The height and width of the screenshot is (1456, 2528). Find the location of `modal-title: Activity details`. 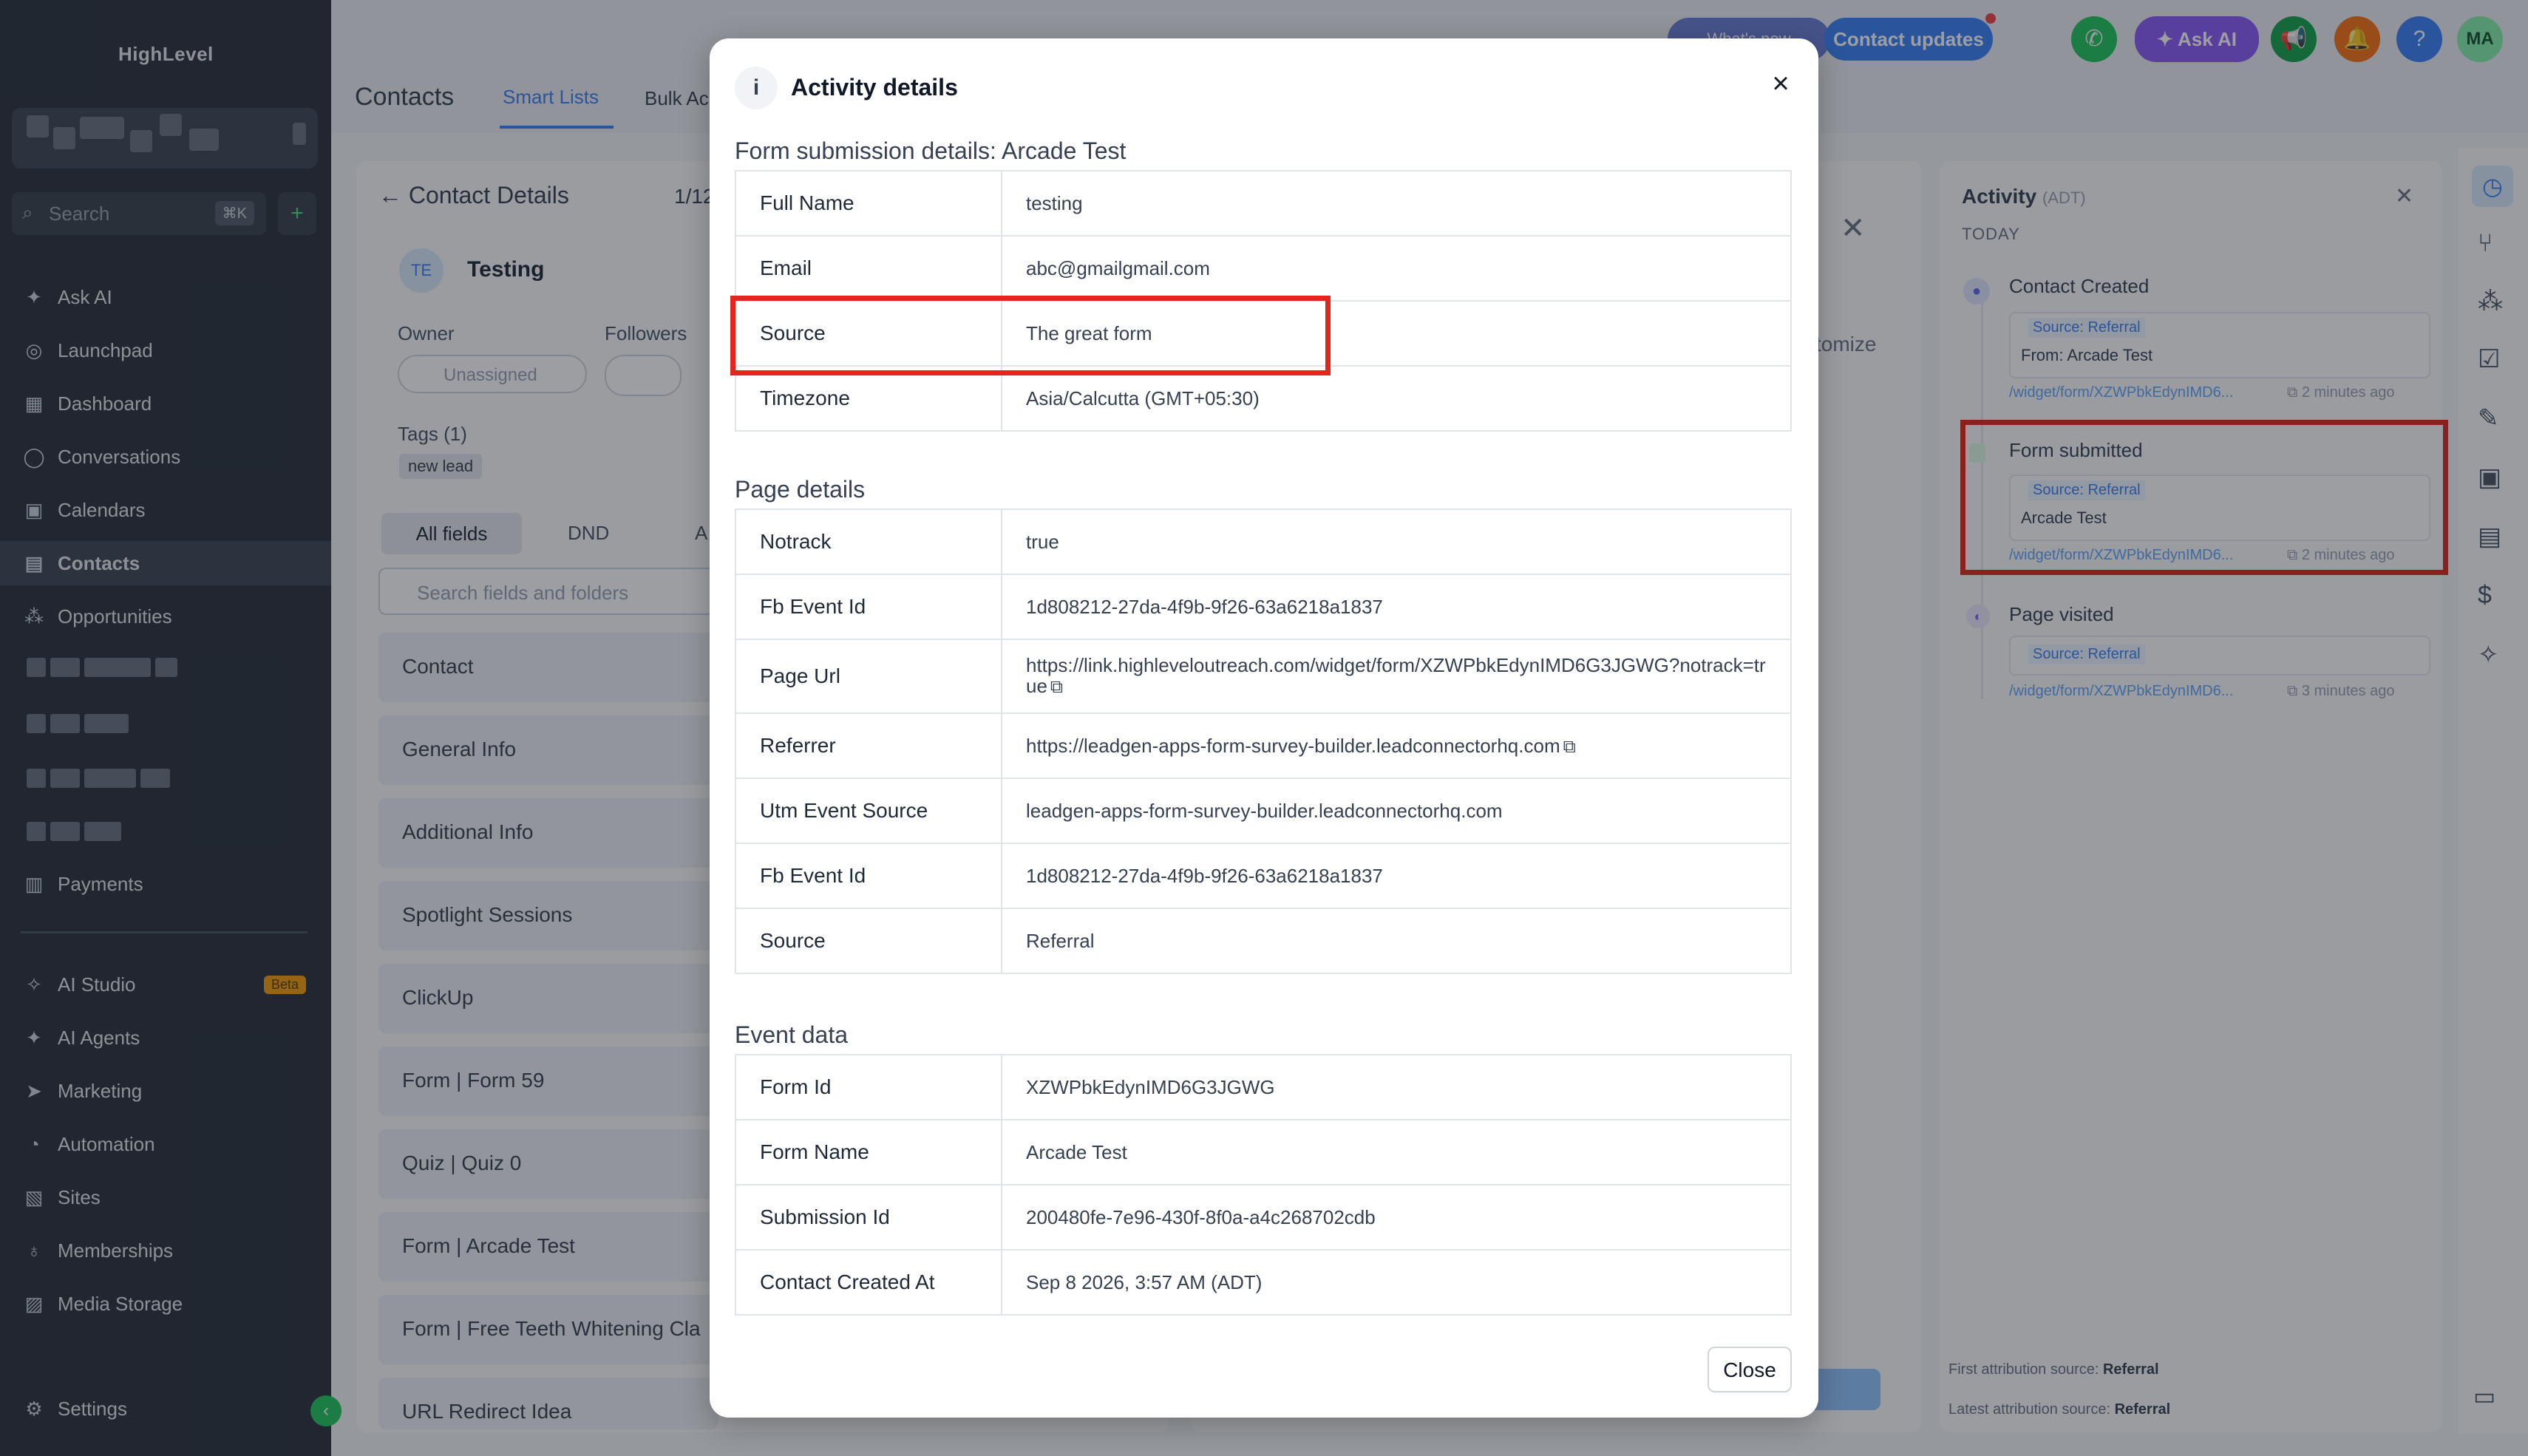

modal-title: Activity details is located at coordinates (874, 87).